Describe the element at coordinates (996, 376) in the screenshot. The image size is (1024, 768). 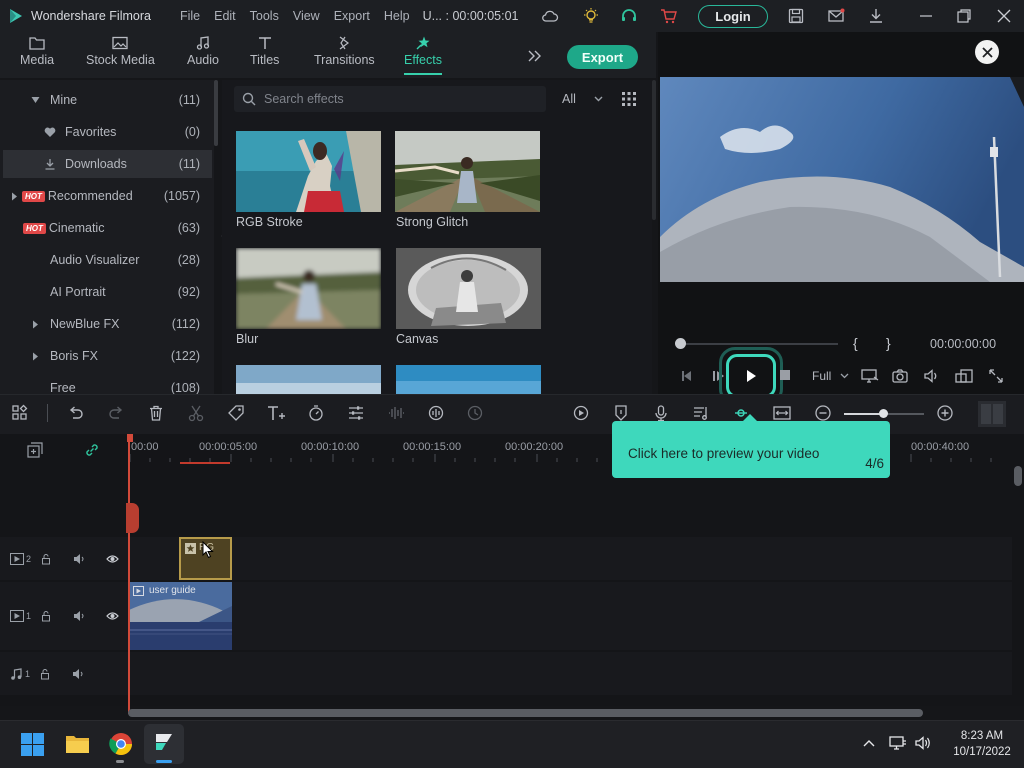
I see `fullscreen-icon` at that location.